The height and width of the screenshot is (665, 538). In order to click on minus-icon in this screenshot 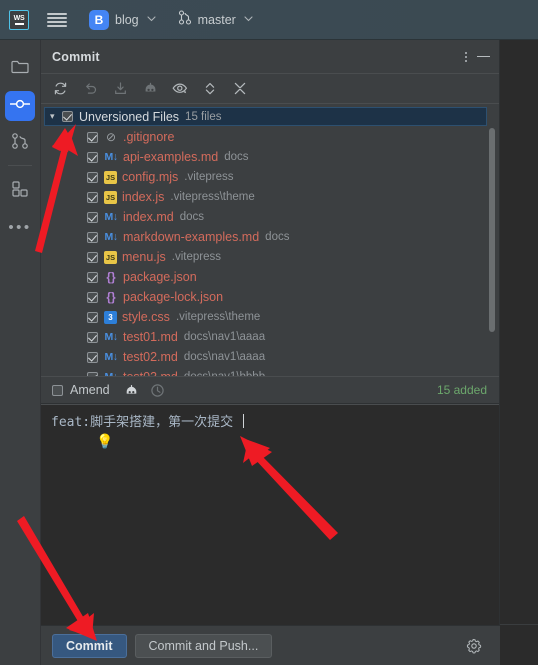, I will do `click(483, 56)`.